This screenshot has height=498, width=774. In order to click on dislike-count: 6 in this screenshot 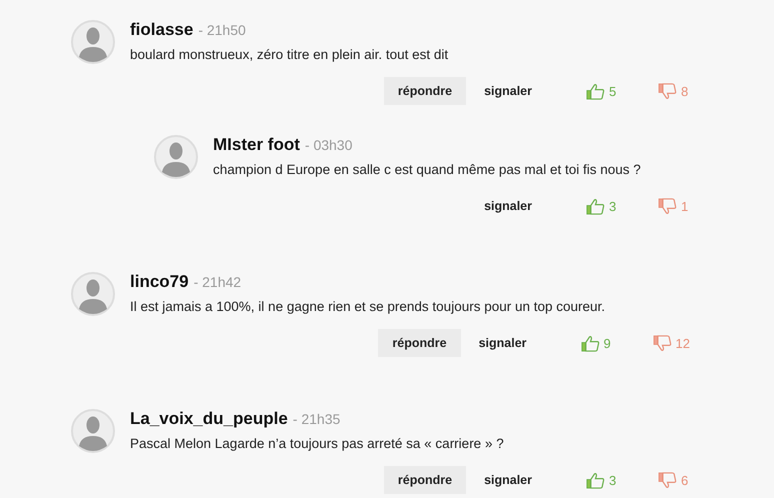, I will do `click(684, 480)`.